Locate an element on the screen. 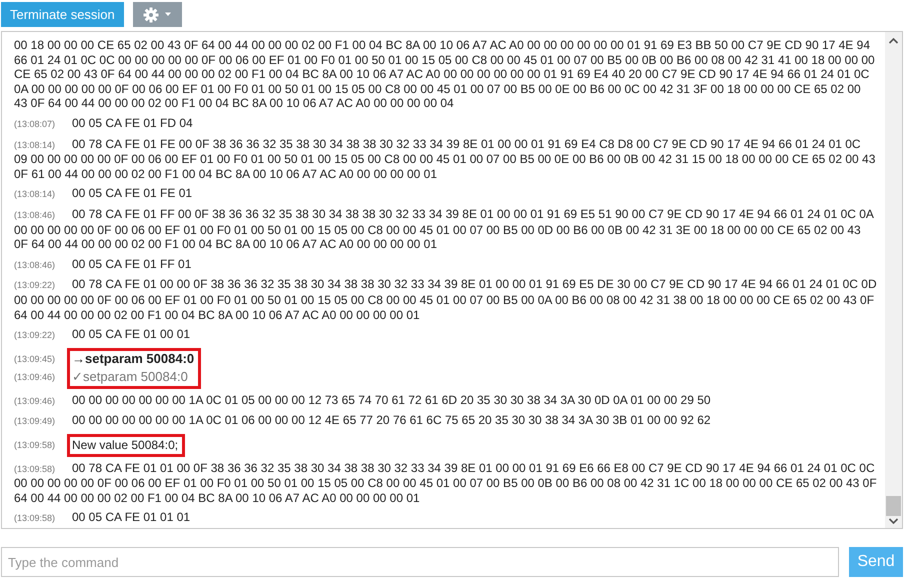  send-button: Send is located at coordinates (876, 562).